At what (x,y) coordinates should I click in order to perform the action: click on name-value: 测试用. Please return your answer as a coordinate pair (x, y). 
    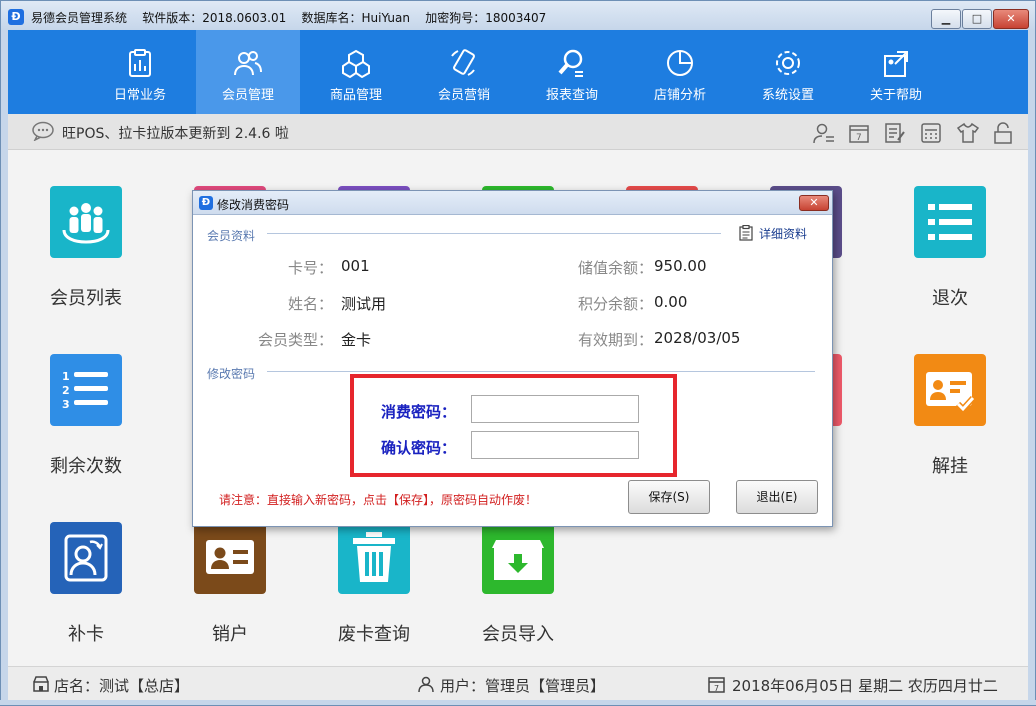
    Looking at the image, I should click on (364, 304).